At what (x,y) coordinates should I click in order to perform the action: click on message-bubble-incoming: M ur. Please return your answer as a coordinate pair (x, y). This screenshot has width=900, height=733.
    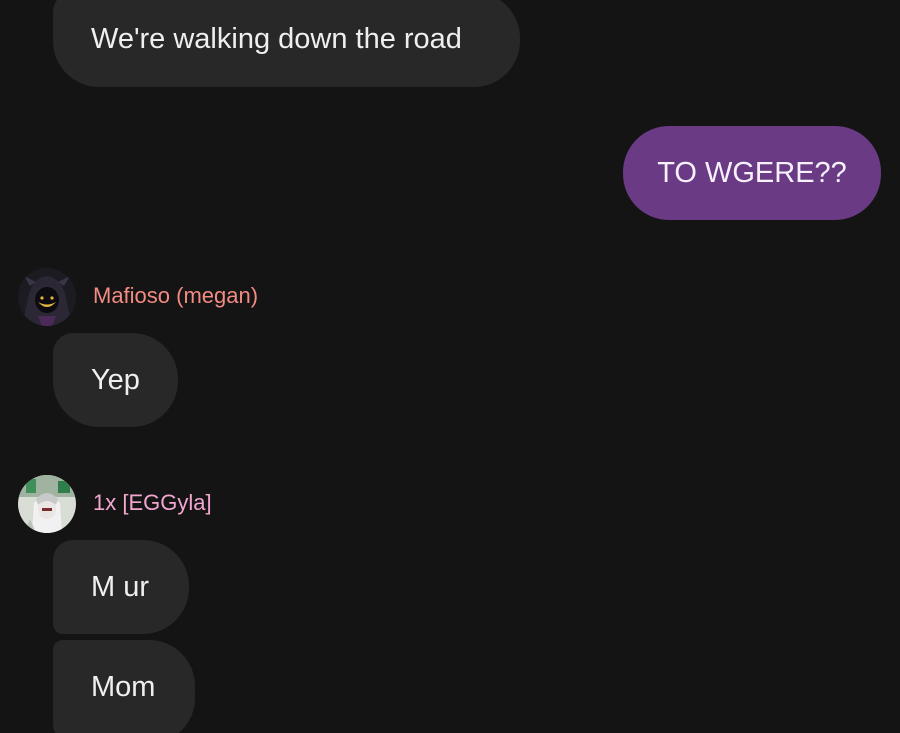
    Looking at the image, I should click on (121, 587).